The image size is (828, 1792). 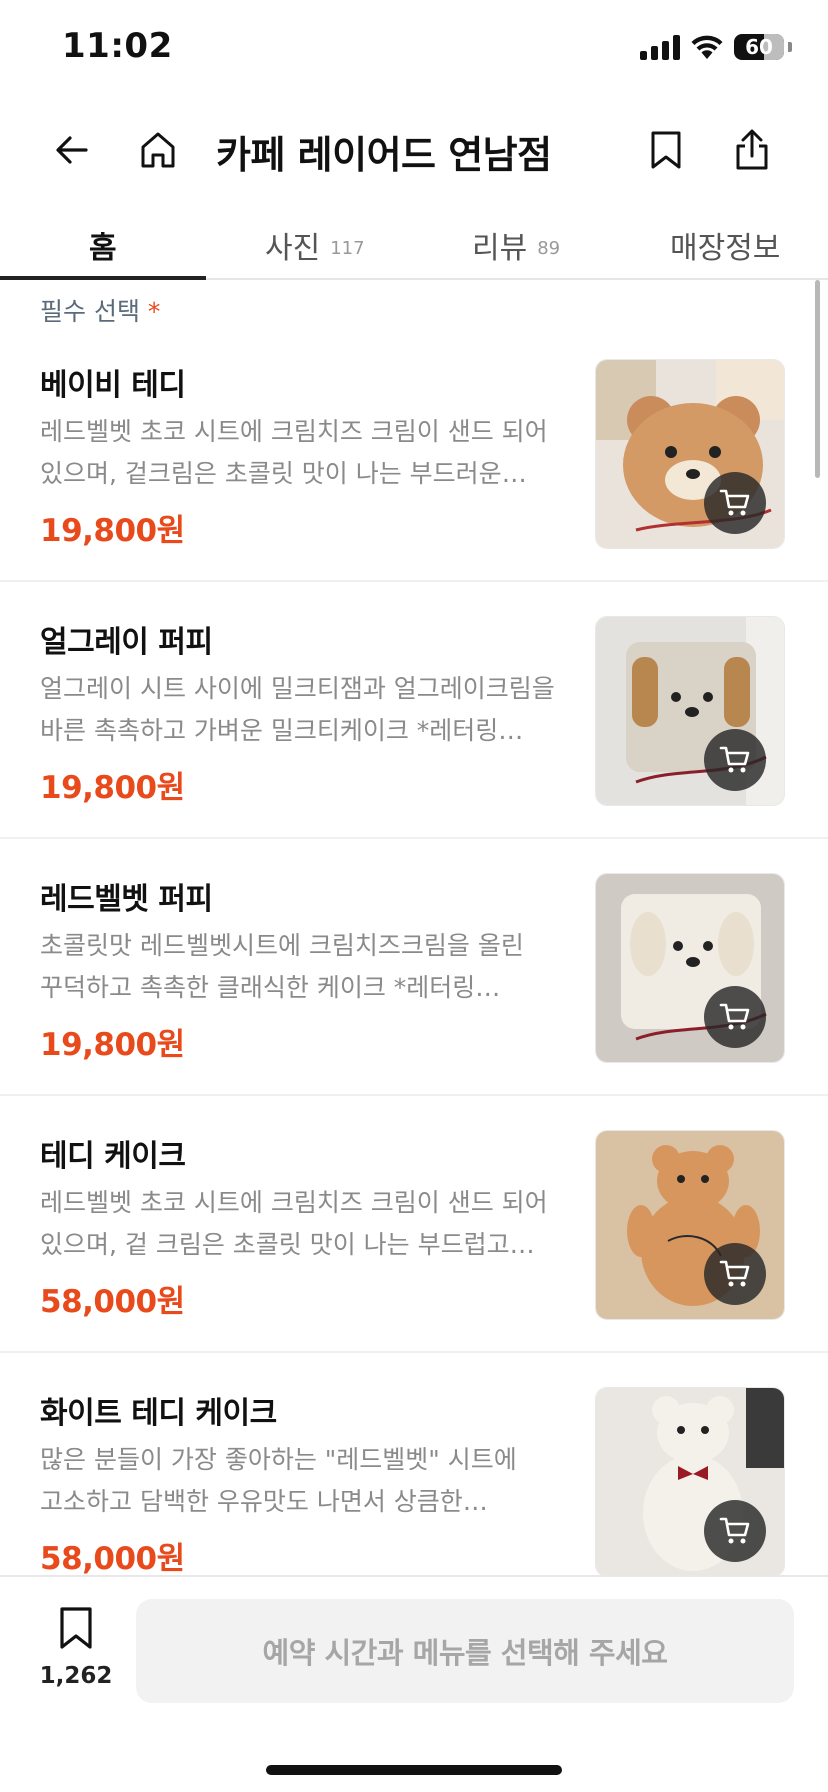 I want to click on back-button, so click(x=72, y=150).